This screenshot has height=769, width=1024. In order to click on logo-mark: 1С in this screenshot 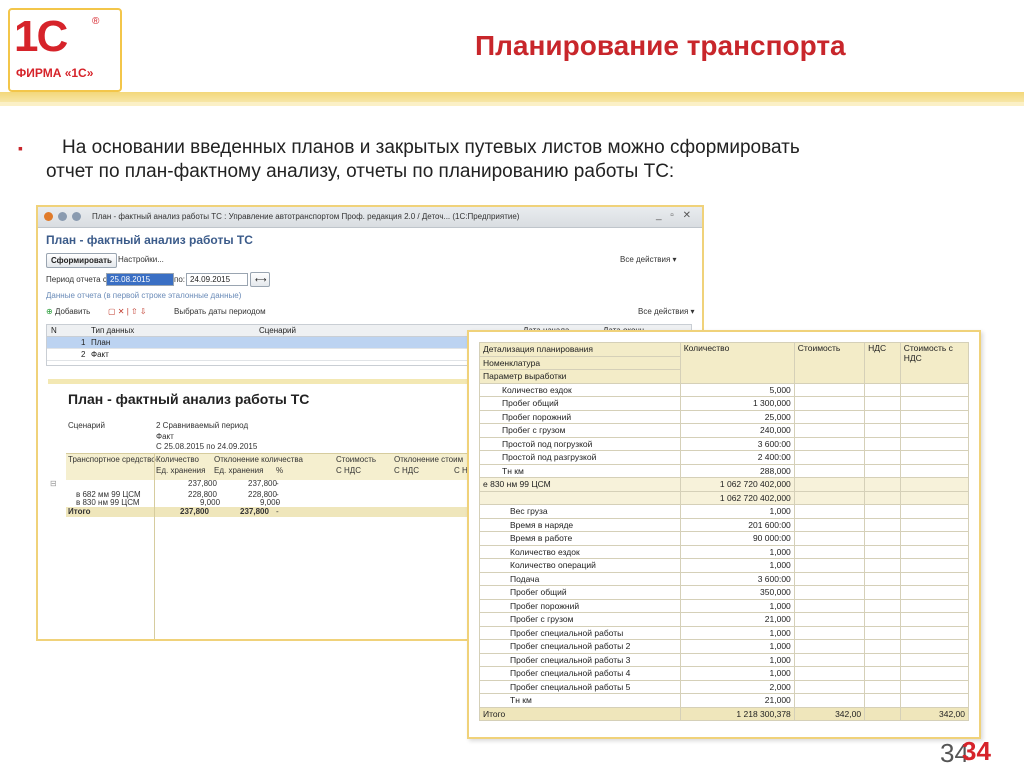, I will do `click(41, 36)`.